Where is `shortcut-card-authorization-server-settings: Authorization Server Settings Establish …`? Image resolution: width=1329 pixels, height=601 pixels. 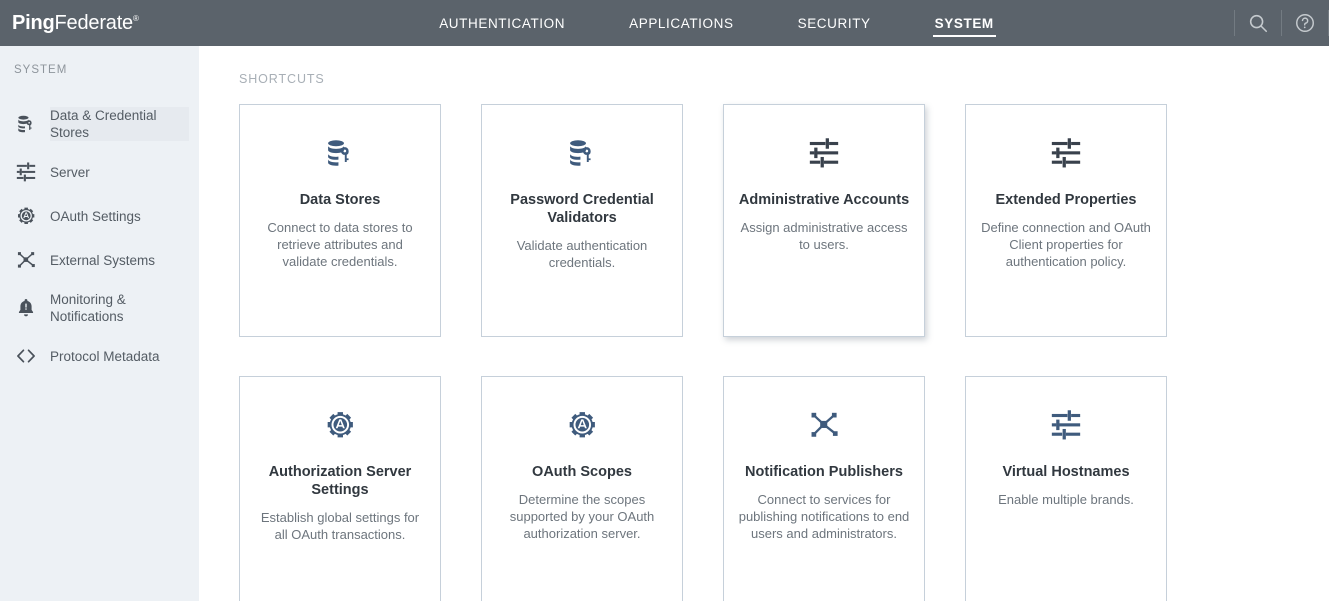 shortcut-card-authorization-server-settings: Authorization Server Settings Establish … is located at coordinates (340, 488).